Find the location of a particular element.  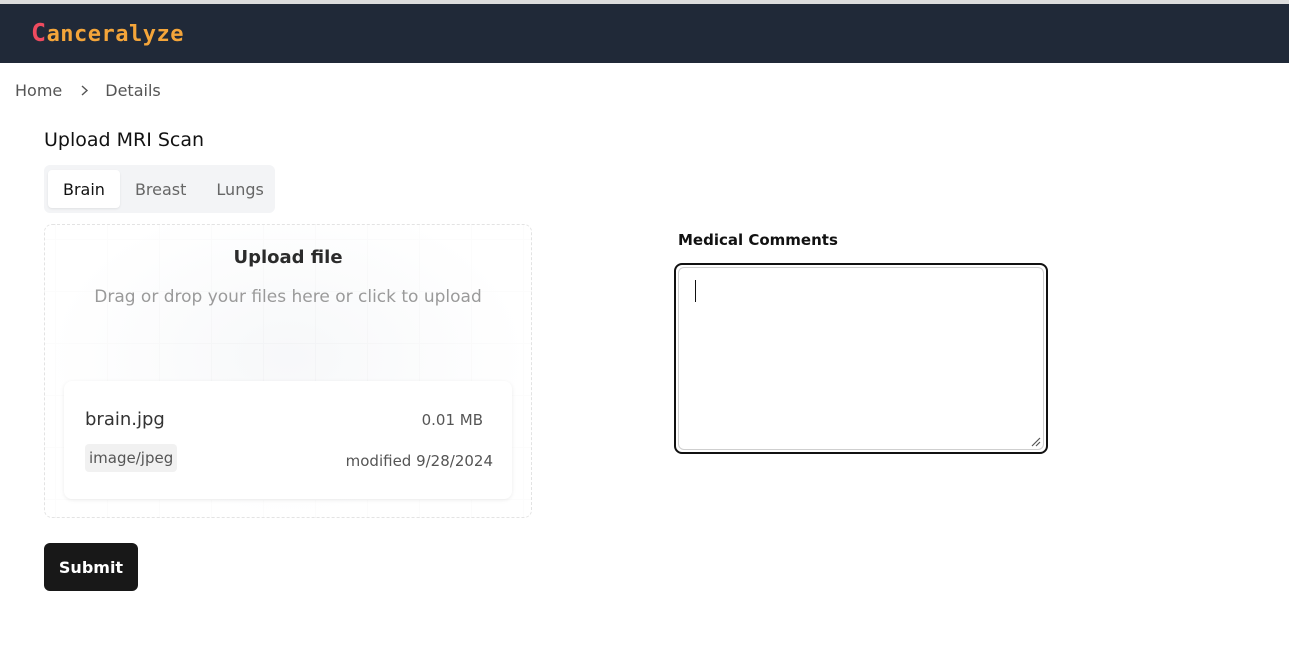

breadcrumb-current: Details is located at coordinates (133, 90).